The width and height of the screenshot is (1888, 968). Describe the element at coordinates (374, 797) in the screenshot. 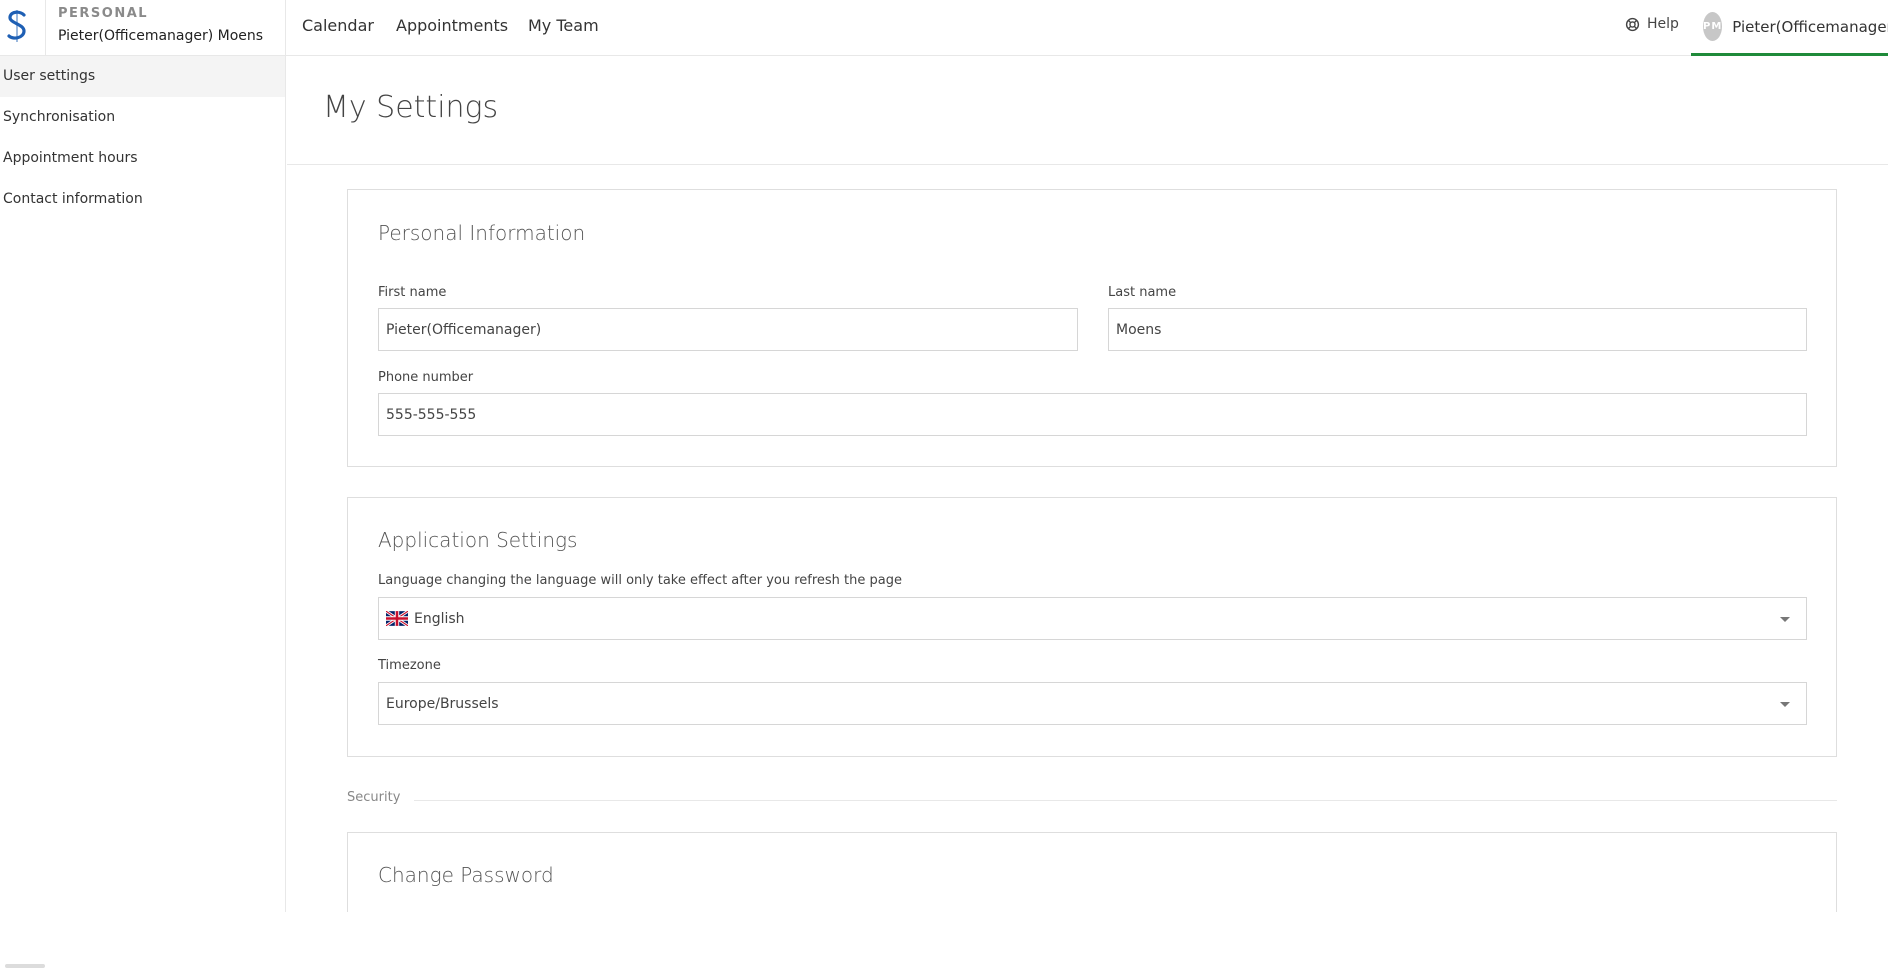

I see `security-section-label: Security` at that location.